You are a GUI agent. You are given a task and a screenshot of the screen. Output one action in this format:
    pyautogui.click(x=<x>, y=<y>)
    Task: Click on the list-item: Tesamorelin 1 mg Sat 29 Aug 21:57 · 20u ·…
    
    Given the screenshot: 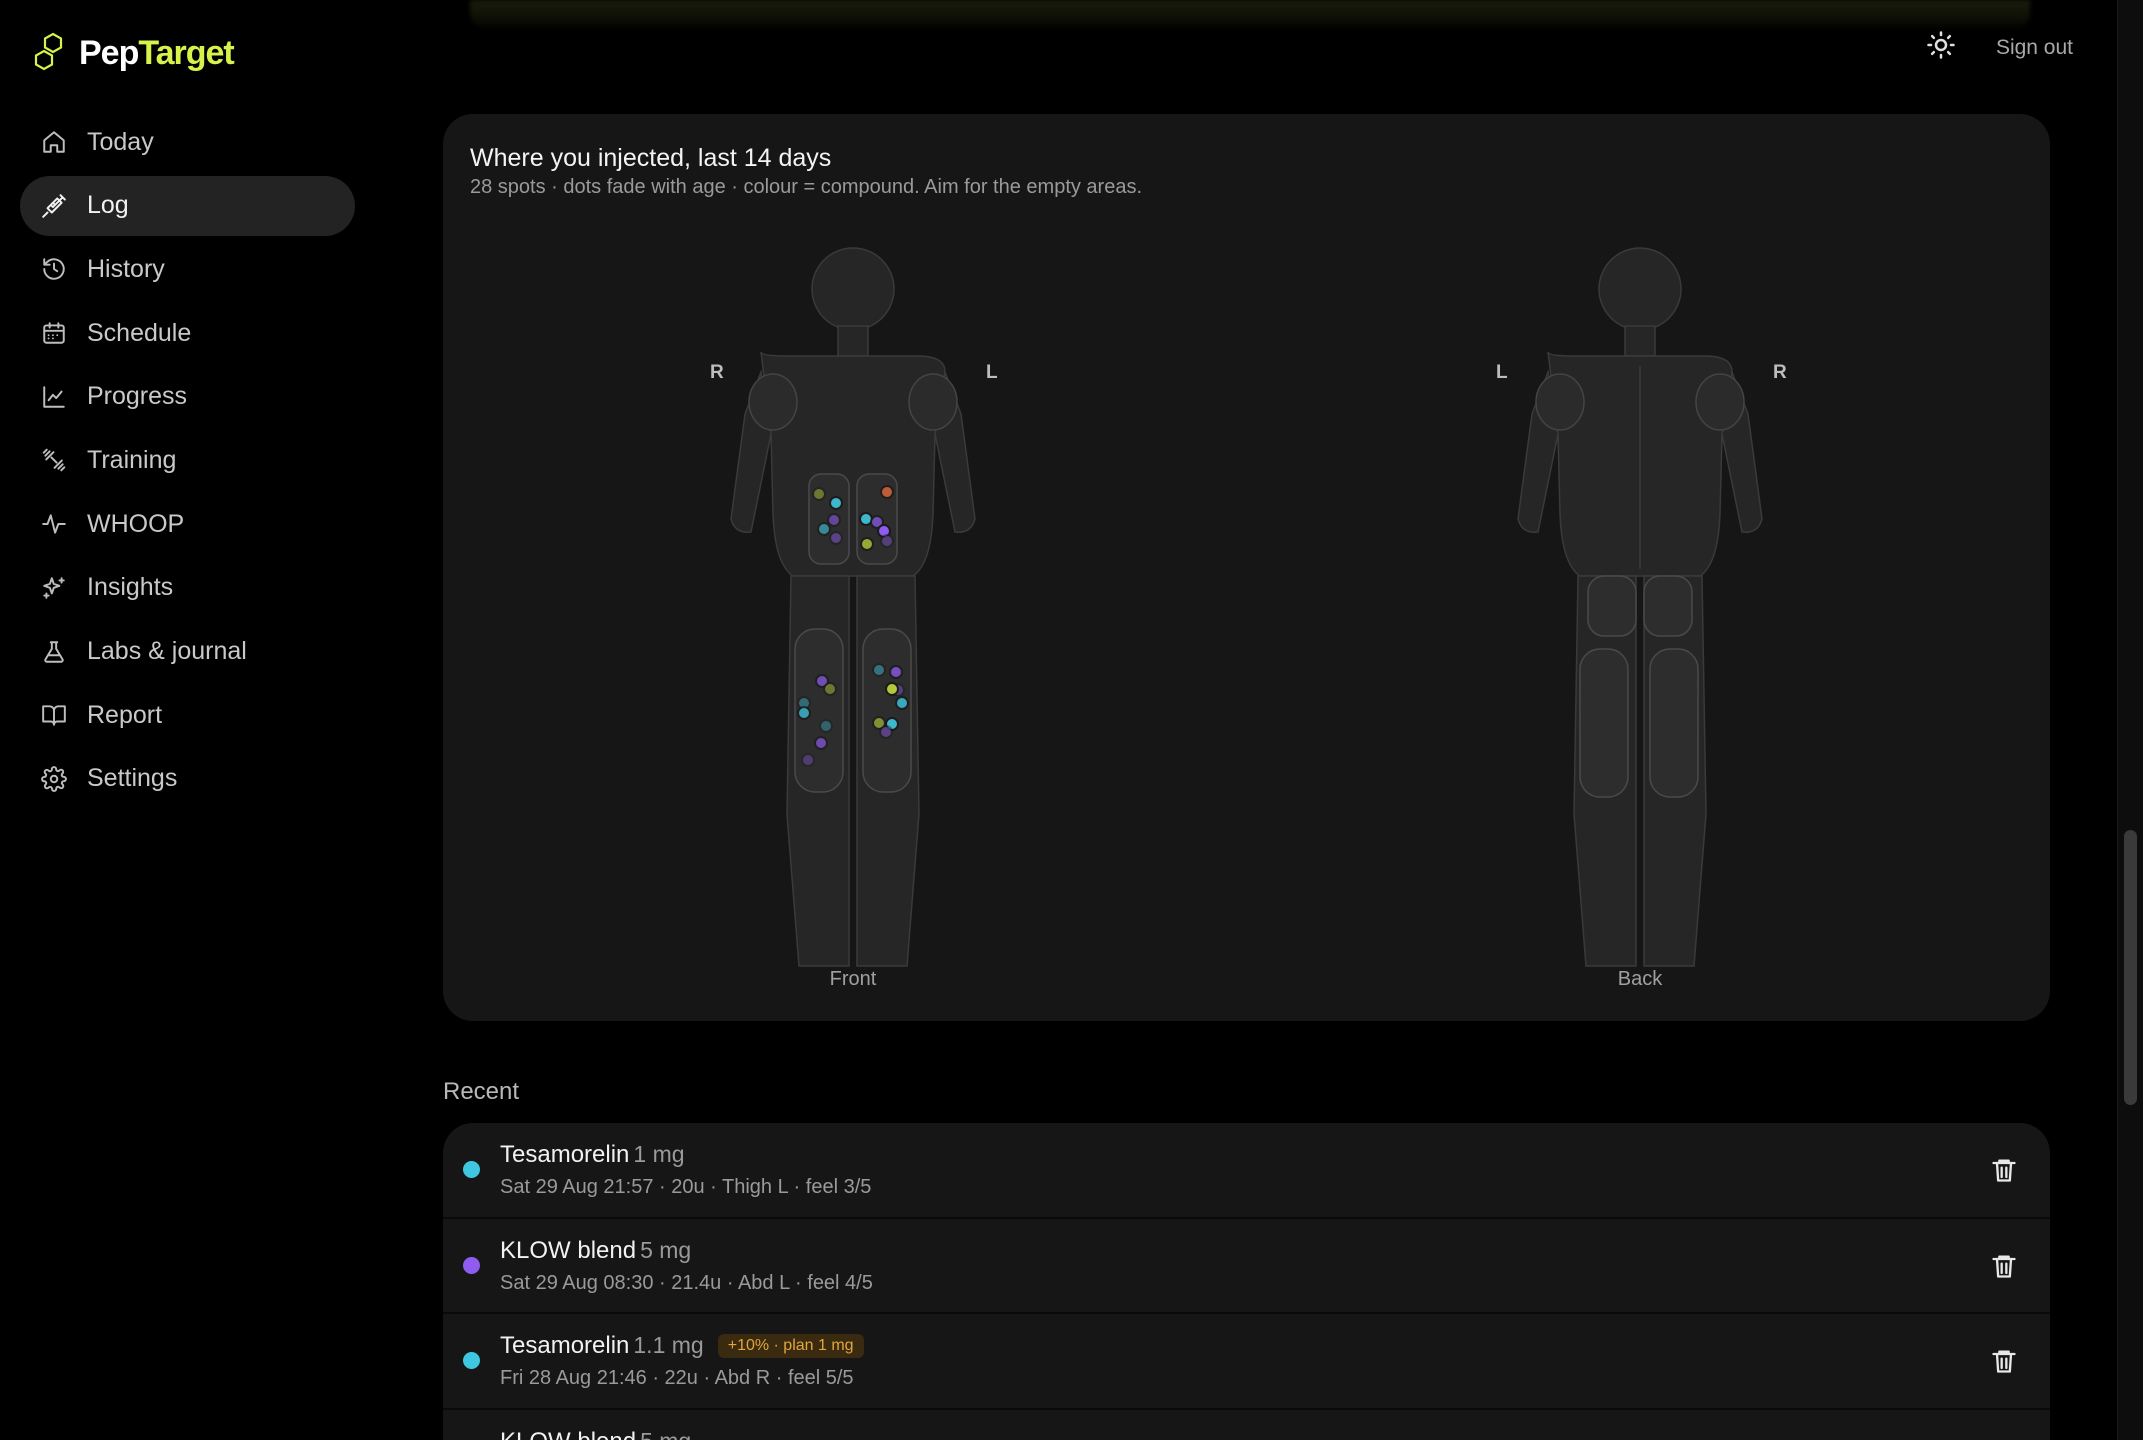 What is the action you would take?
    pyautogui.click(x=1246, y=1171)
    